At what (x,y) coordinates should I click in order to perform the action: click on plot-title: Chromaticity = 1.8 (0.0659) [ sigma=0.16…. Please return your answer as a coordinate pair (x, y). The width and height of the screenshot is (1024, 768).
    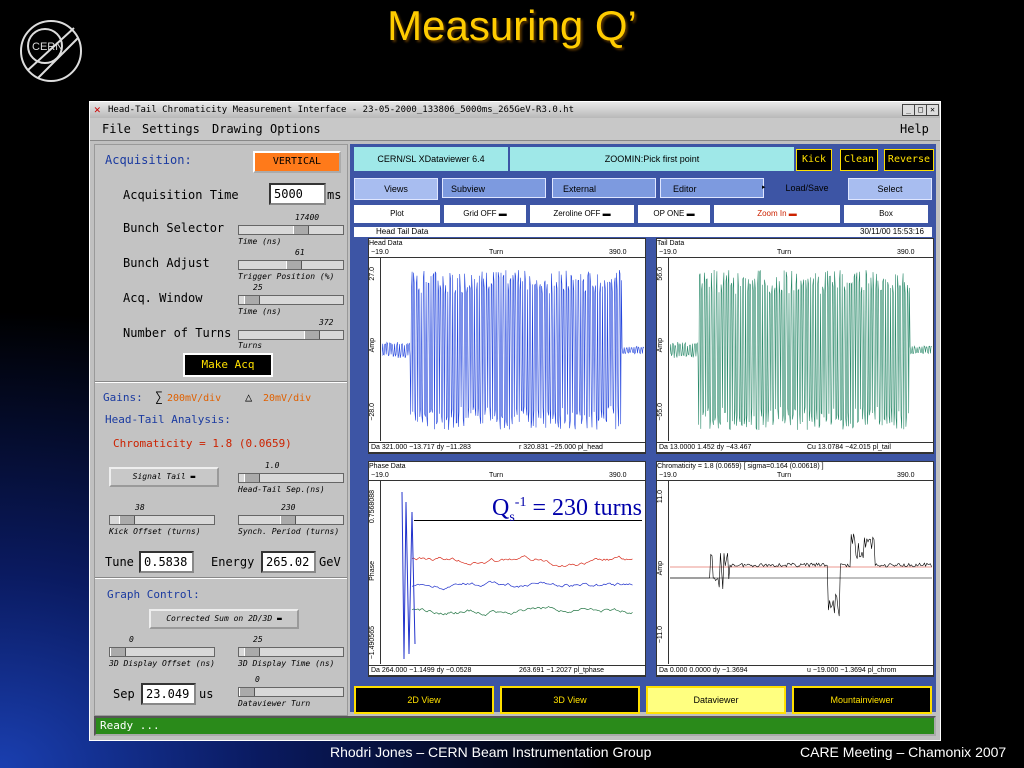
    Looking at the image, I should click on (795, 466).